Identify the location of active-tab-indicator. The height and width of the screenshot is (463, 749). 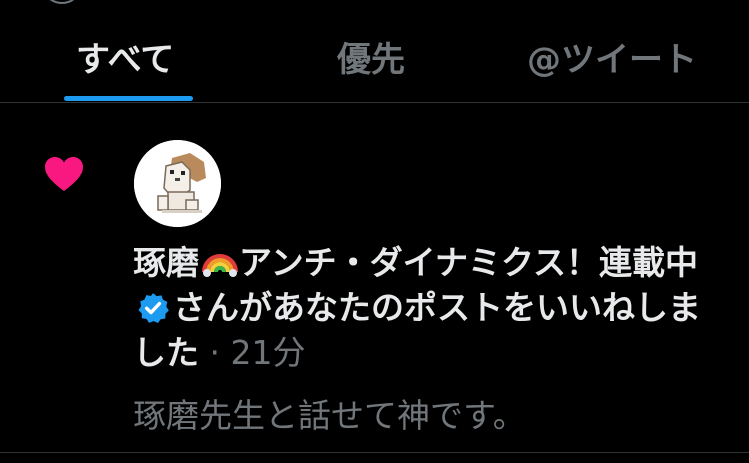
(128, 98).